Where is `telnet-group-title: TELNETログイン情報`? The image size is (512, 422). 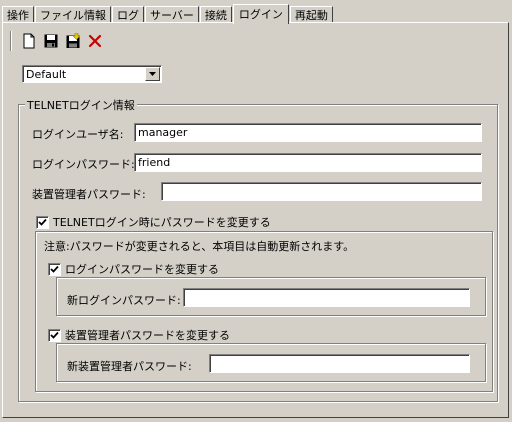 telnet-group-title: TELNETログイン情報 is located at coordinates (81, 105).